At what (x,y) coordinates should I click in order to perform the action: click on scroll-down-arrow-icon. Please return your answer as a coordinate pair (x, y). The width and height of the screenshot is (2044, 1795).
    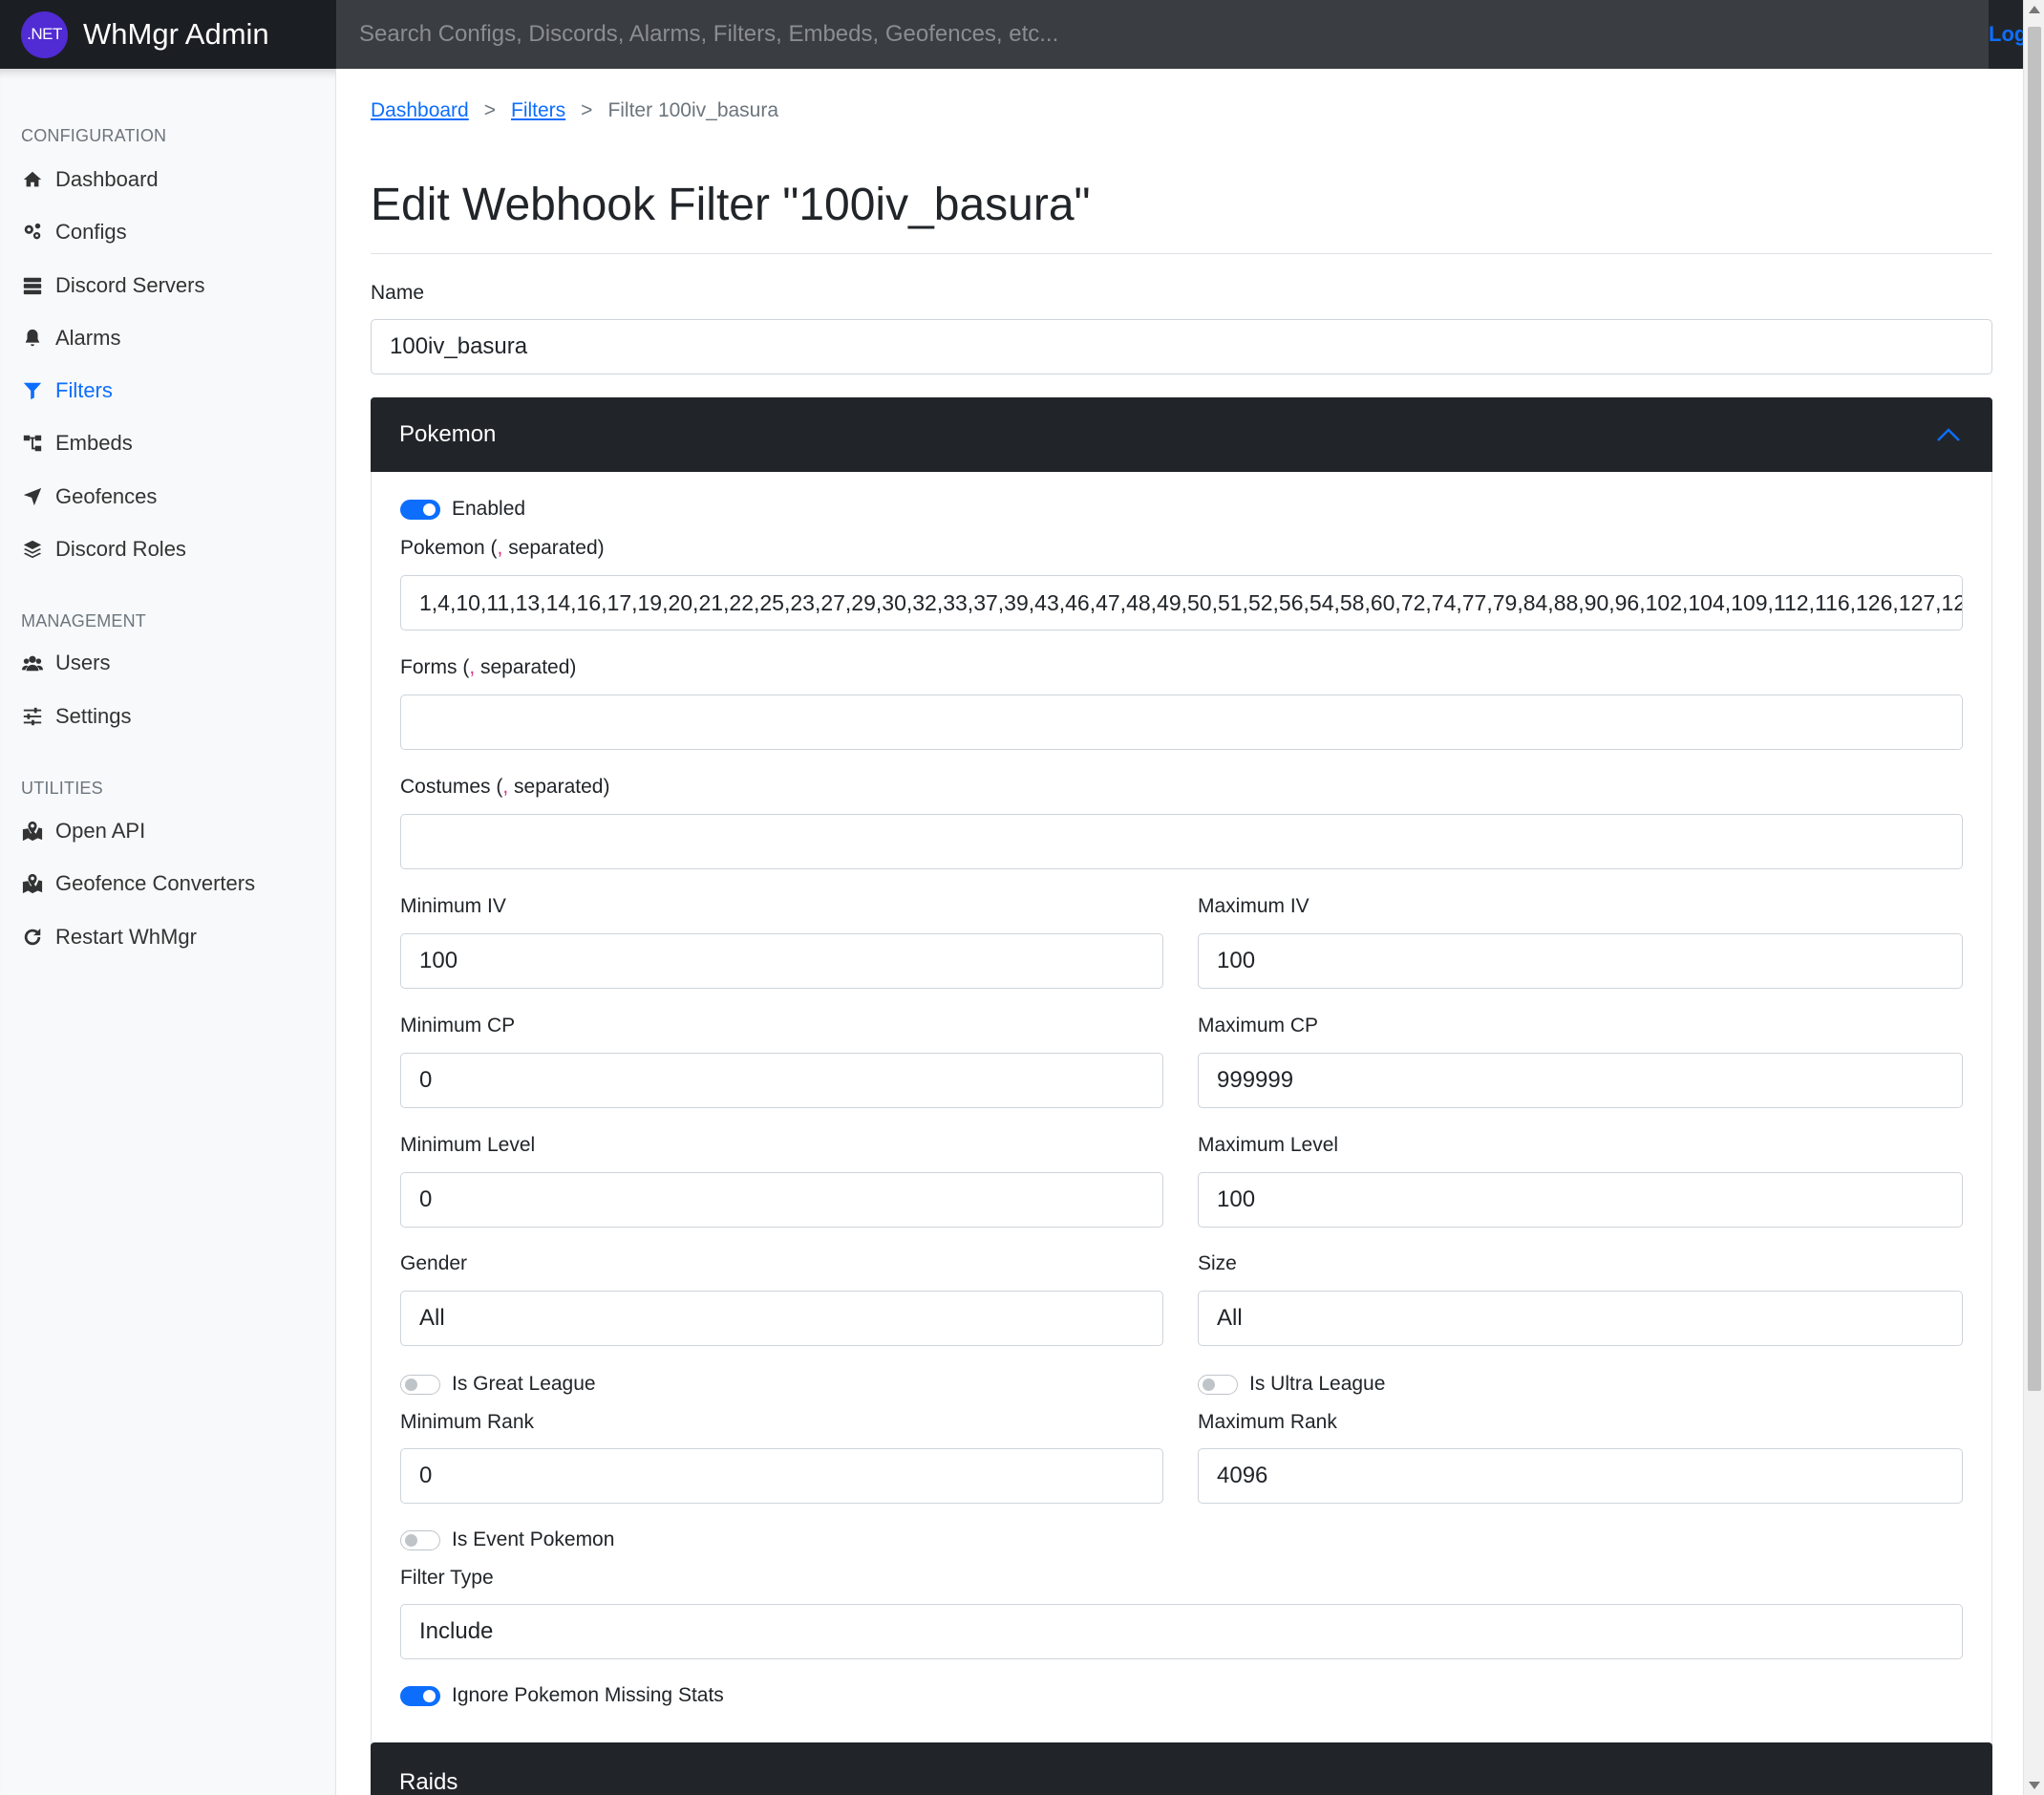
    Looking at the image, I should click on (2035, 1785).